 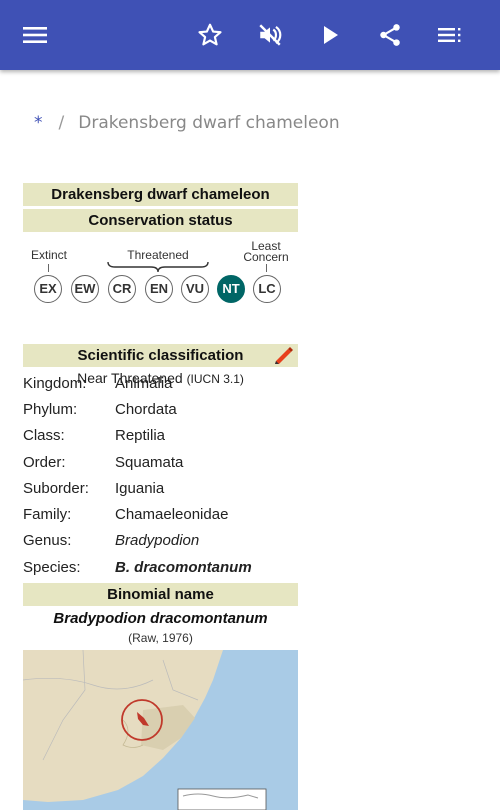 I want to click on classification-rank: Family:, so click(x=47, y=515).